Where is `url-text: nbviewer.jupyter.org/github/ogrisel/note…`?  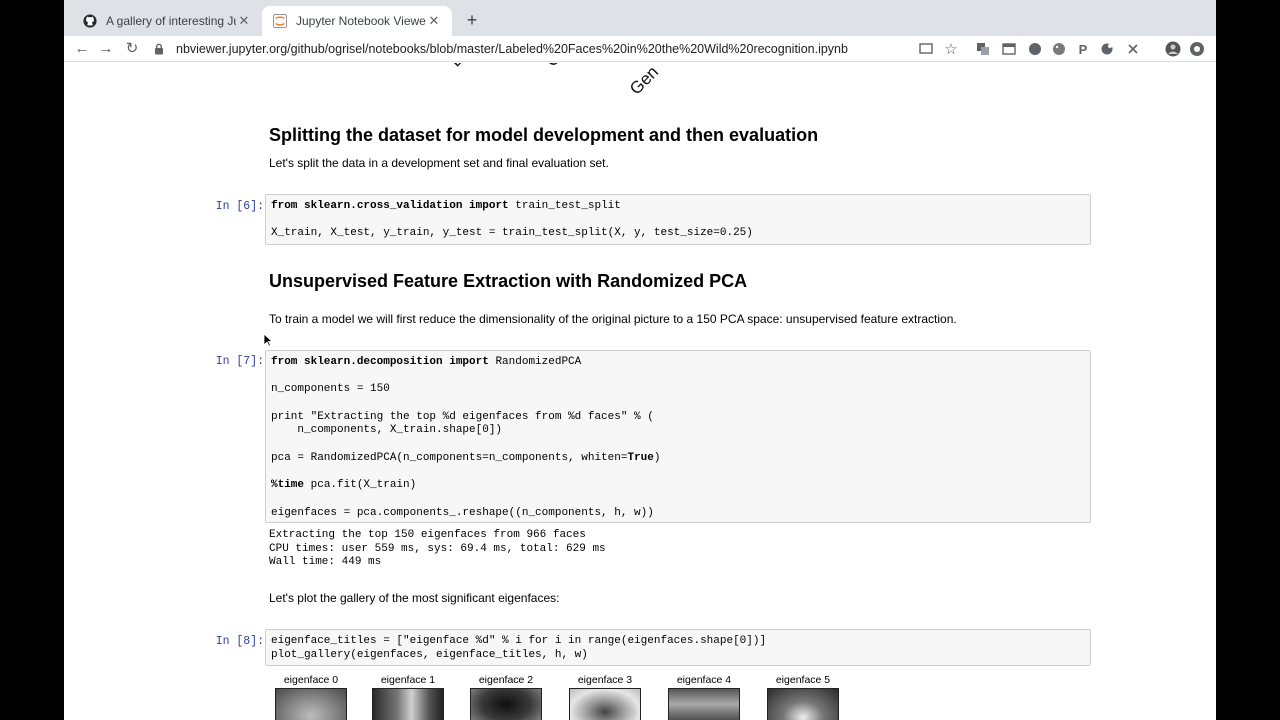
url-text: nbviewer.jupyter.org/github/ogrisel/note… is located at coordinates (512, 49).